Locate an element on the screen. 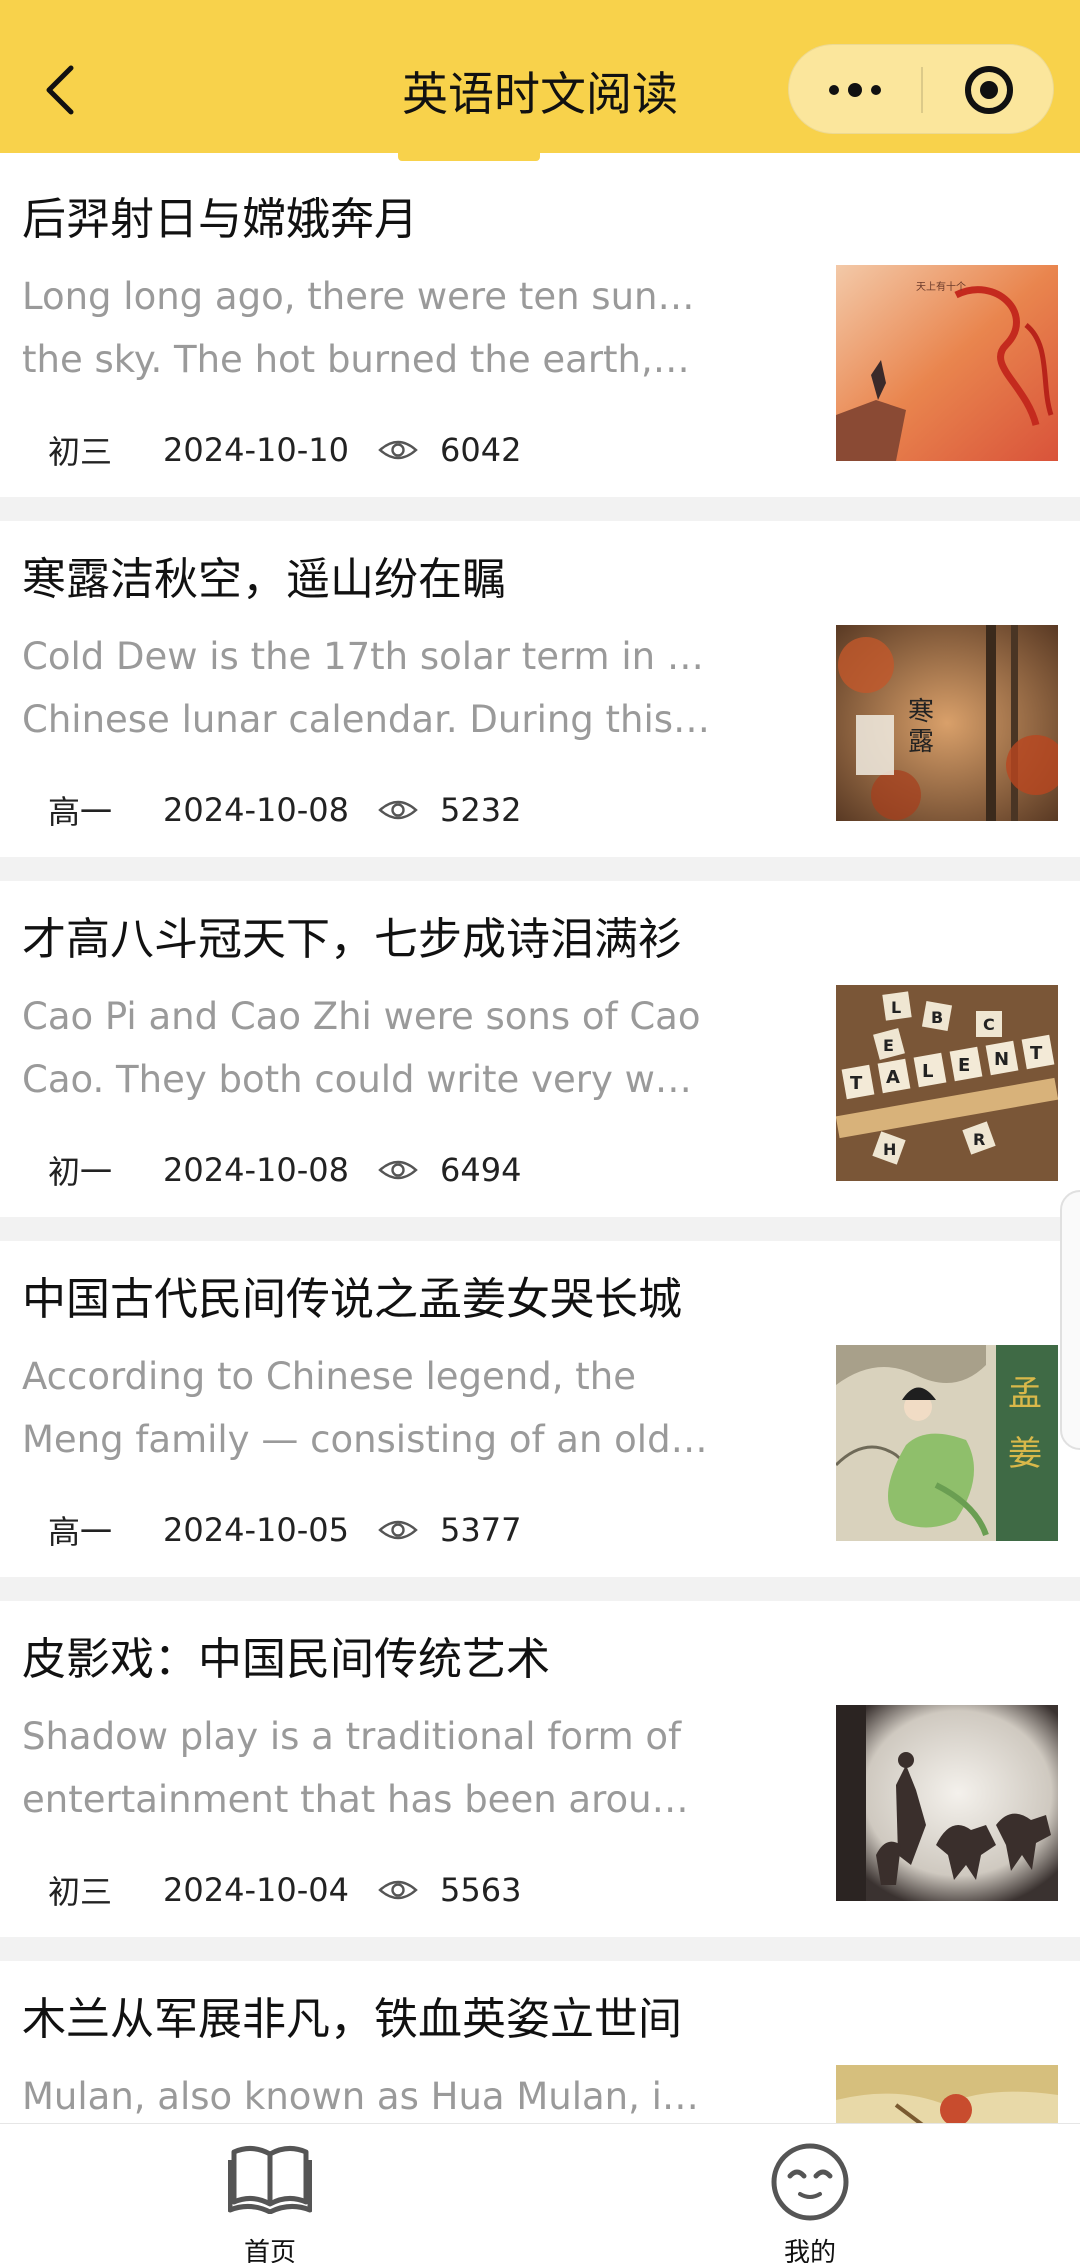  article-title: 才高八斗冠天下，七步成诗泪满衫 is located at coordinates (352, 939).